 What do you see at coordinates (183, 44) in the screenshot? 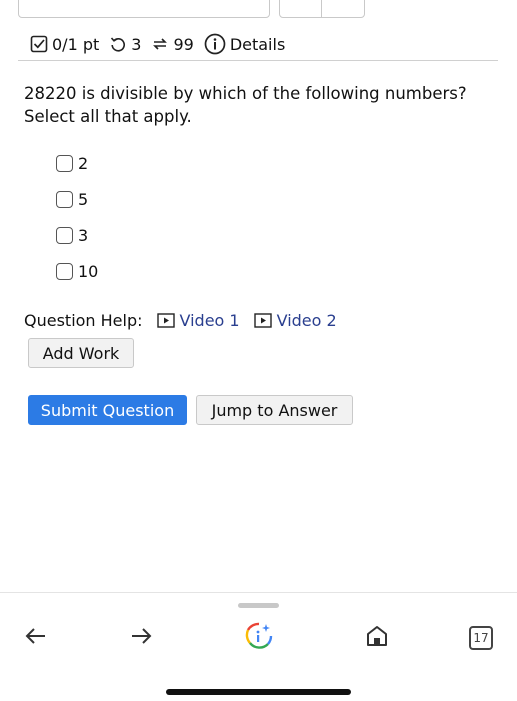
I see `attempts-count: 99` at bounding box center [183, 44].